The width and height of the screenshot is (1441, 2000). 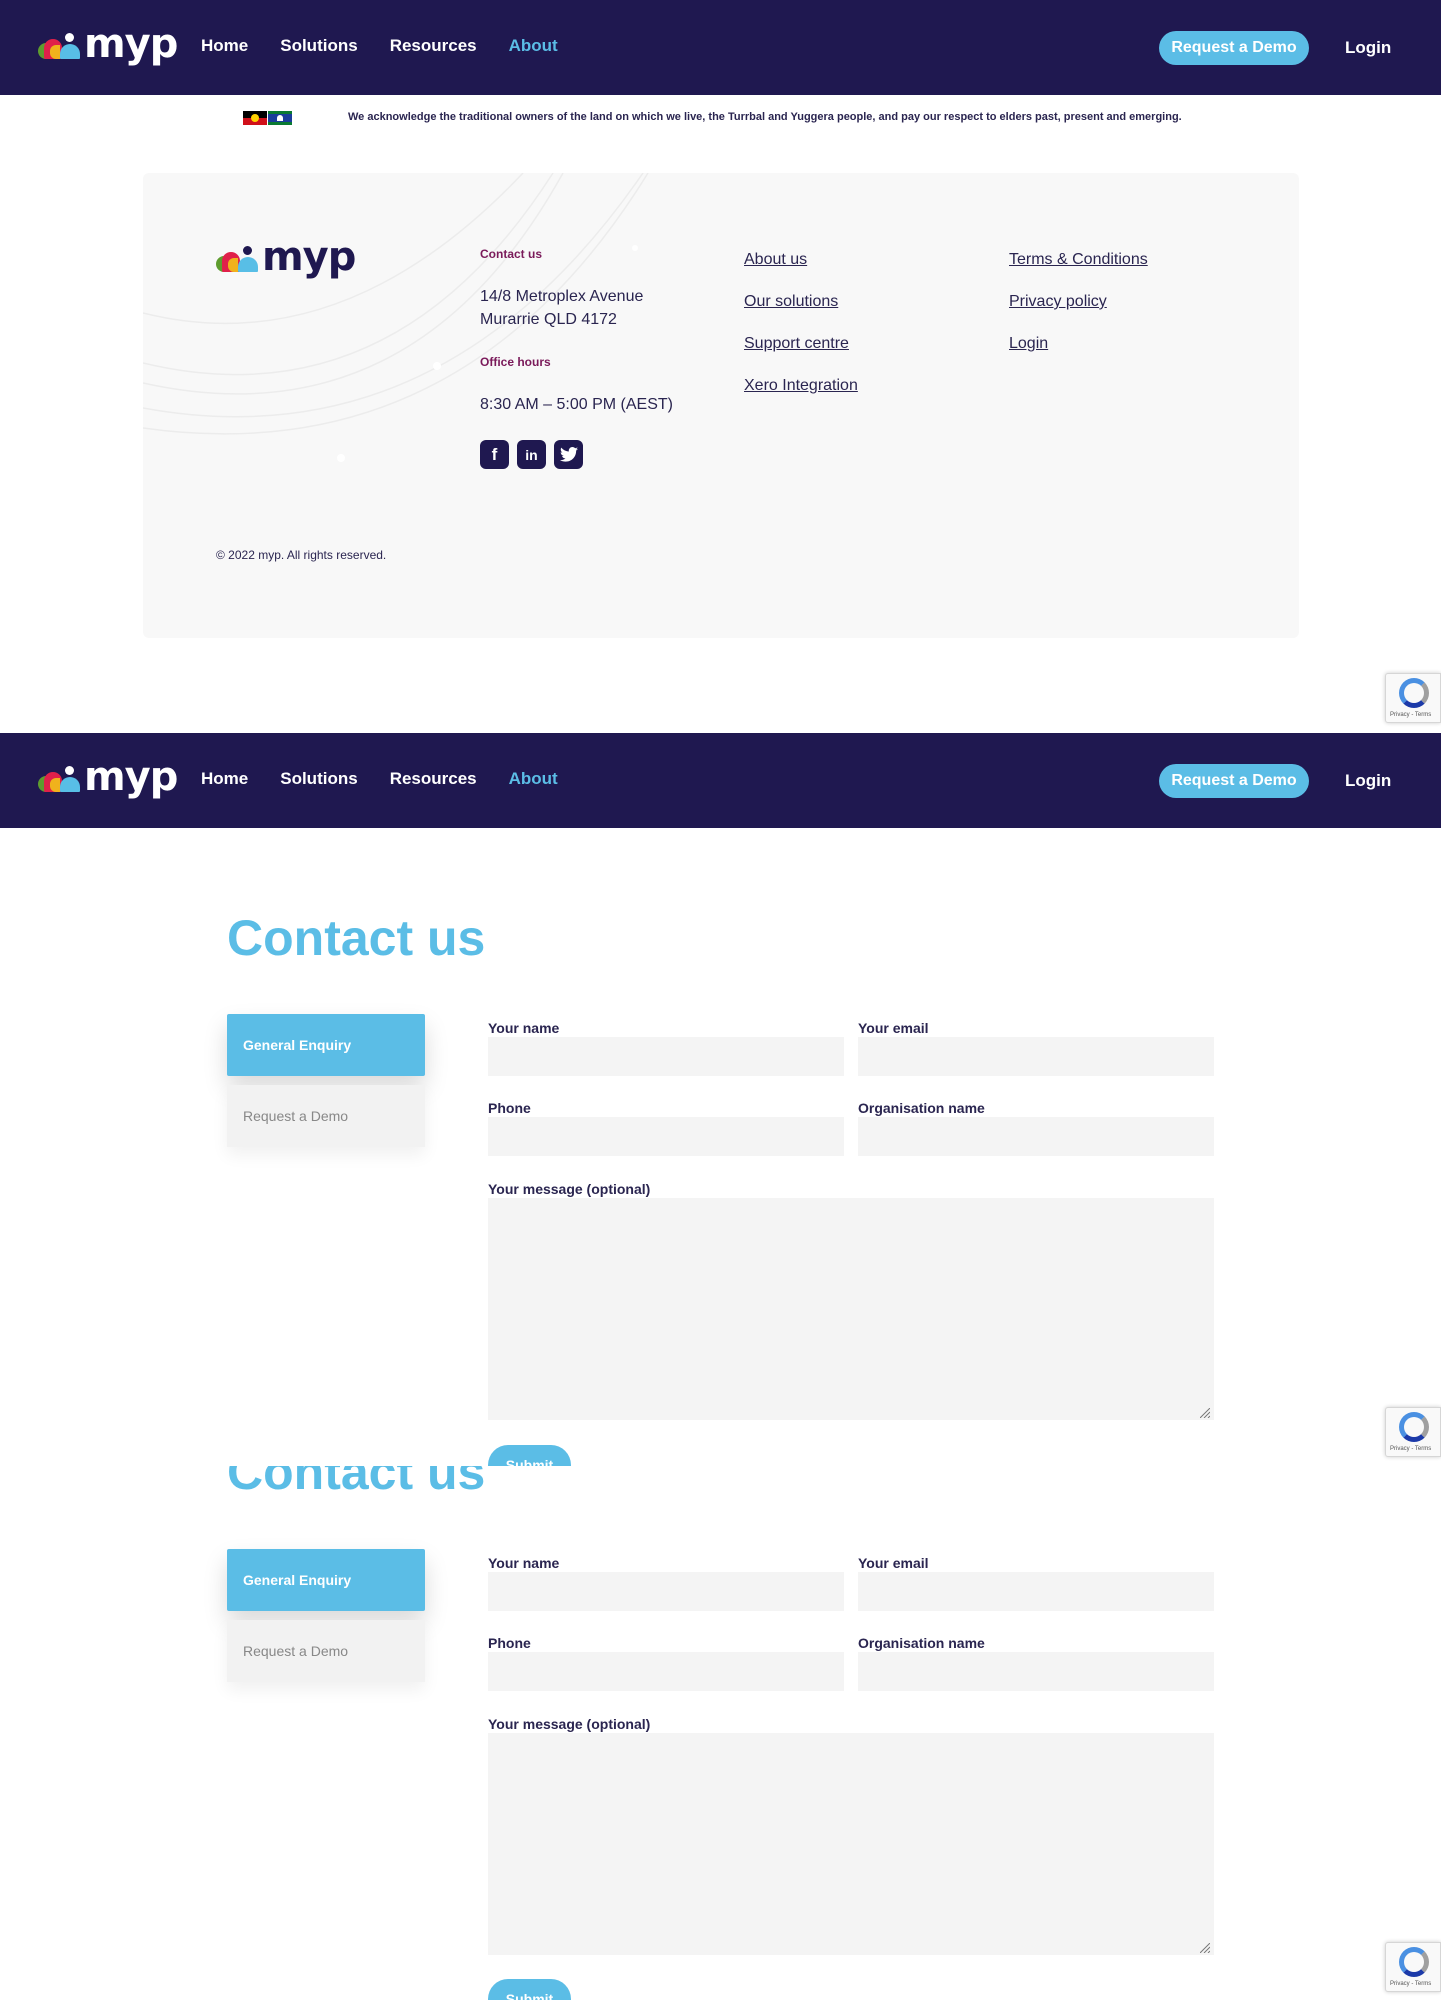 I want to click on footer-link-terms: Terms & Conditions, so click(x=1078, y=259).